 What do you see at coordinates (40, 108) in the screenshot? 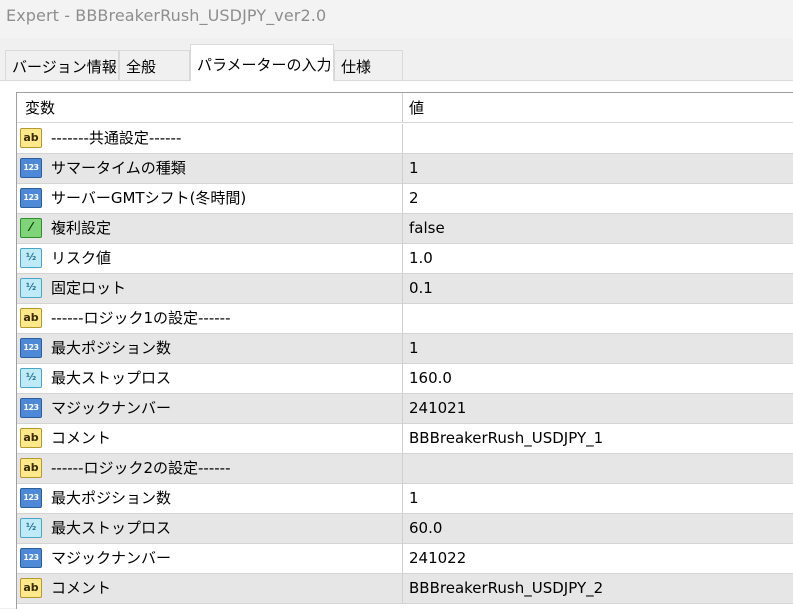
I see `column-header-variable-label: 変数` at bounding box center [40, 108].